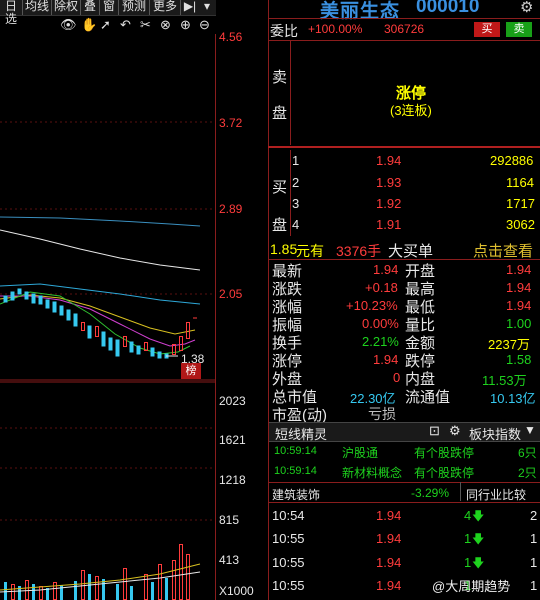 The width and height of the screenshot is (540, 600). I want to click on chart-toolbar: 日选 均线 除权 叠 窗 预测 更多 ▶| ▾, so click(108, 13).